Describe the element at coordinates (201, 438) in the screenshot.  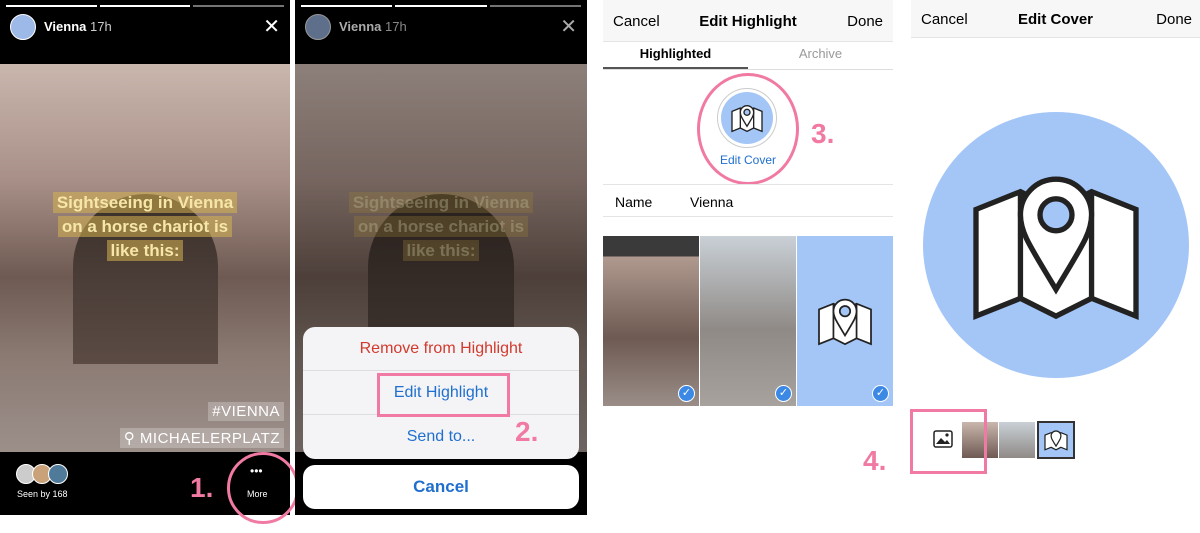
I see `location-sticker: ⚲ MICHAELERPLATZ` at that location.